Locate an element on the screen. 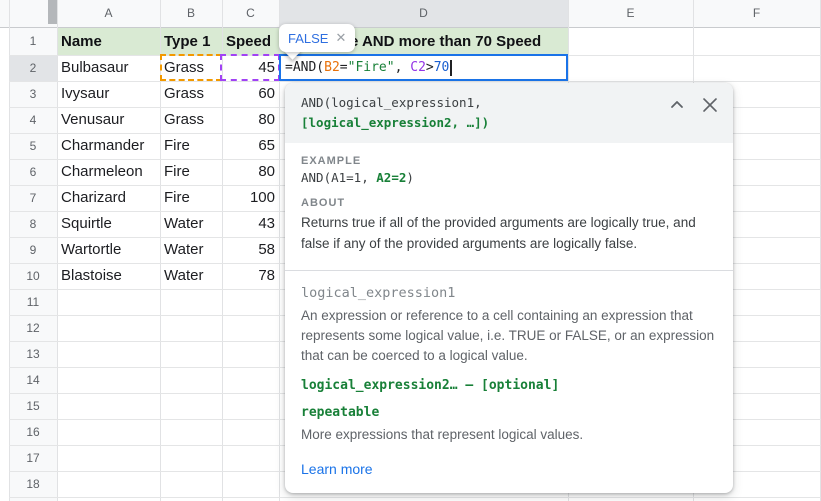 Image resolution: width=821 pixels, height=501 pixels. row-header-15: 15 is located at coordinates (33, 406).